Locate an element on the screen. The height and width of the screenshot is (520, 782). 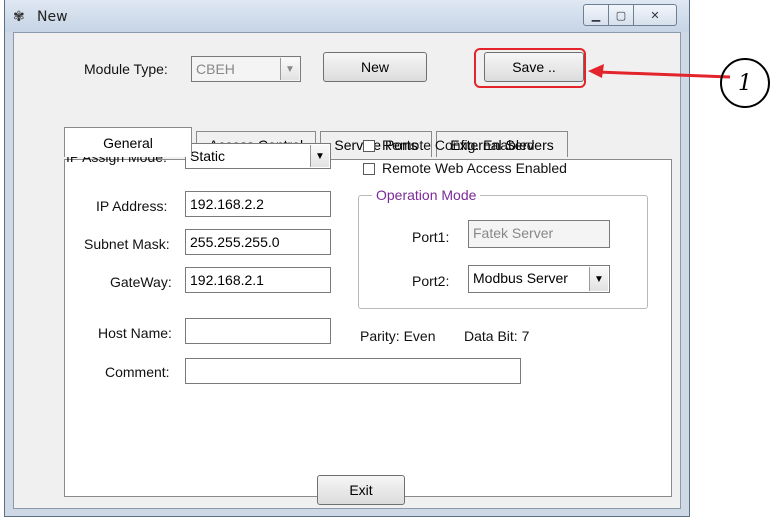
remote-web-checkbox is located at coordinates (369, 169).